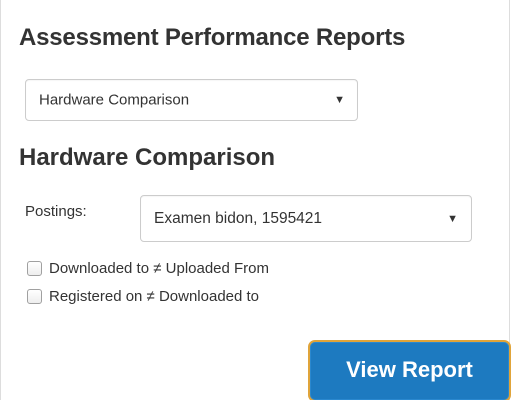 The height and width of the screenshot is (400, 522). I want to click on report-type-selected-value: Hardware Comparison, so click(114, 100).